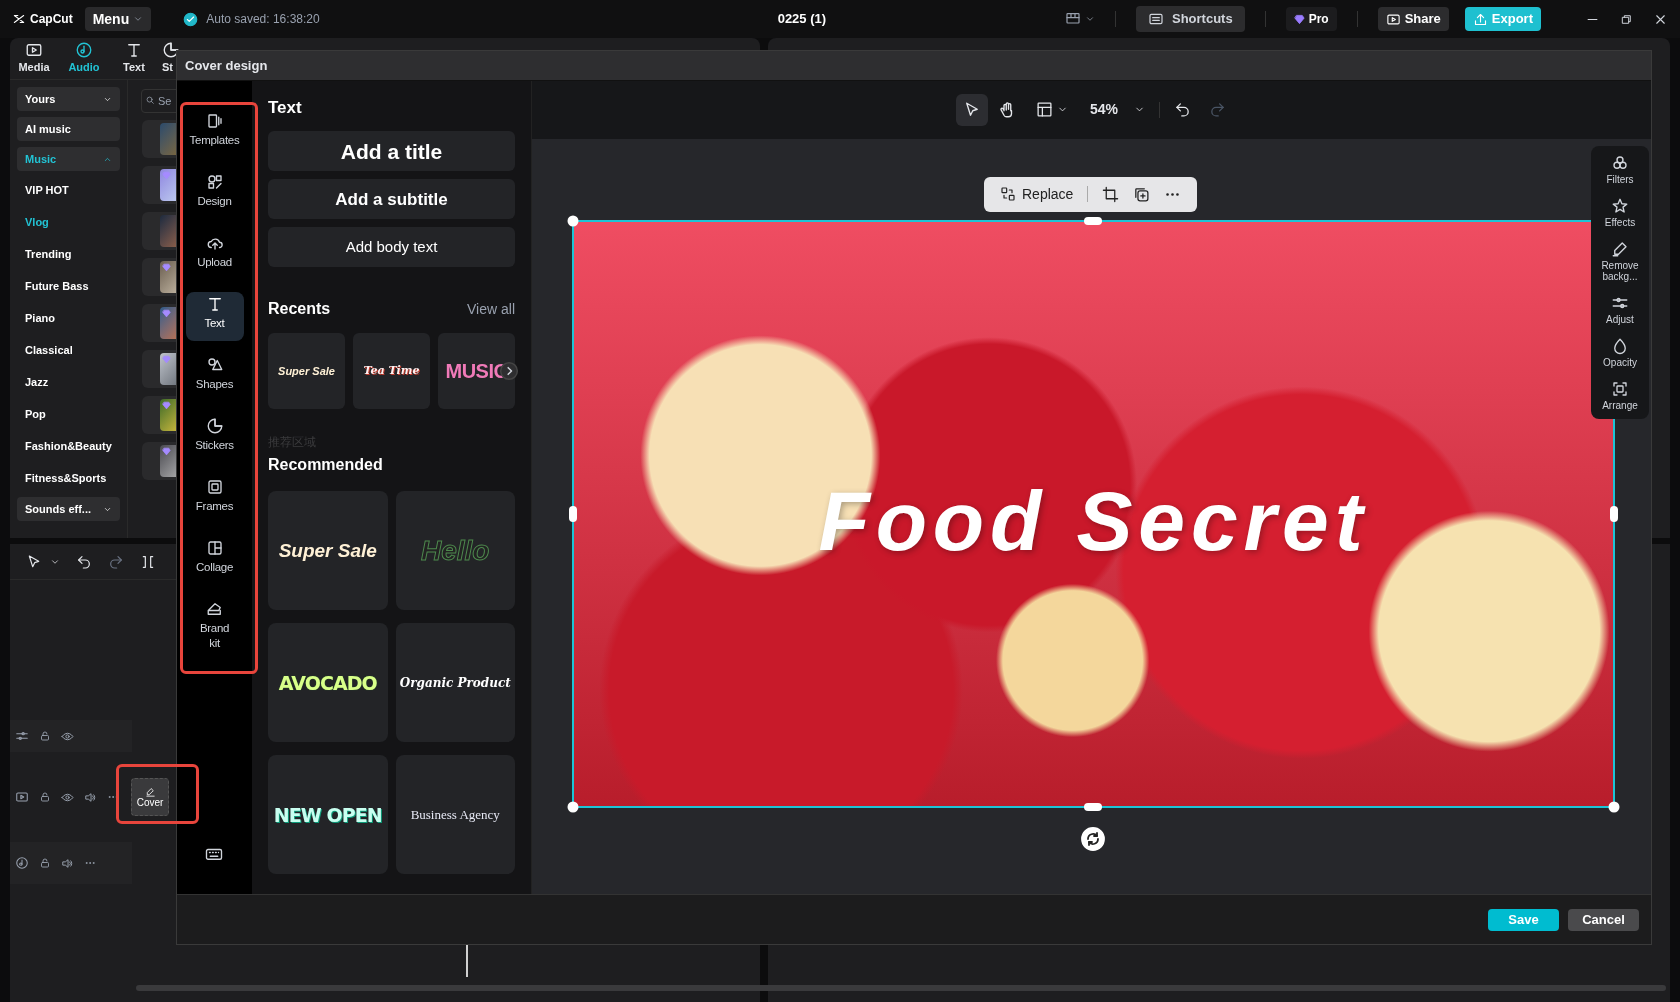  Describe the element at coordinates (802, 19) in the screenshot. I see `project-title: 0225 (1)` at that location.